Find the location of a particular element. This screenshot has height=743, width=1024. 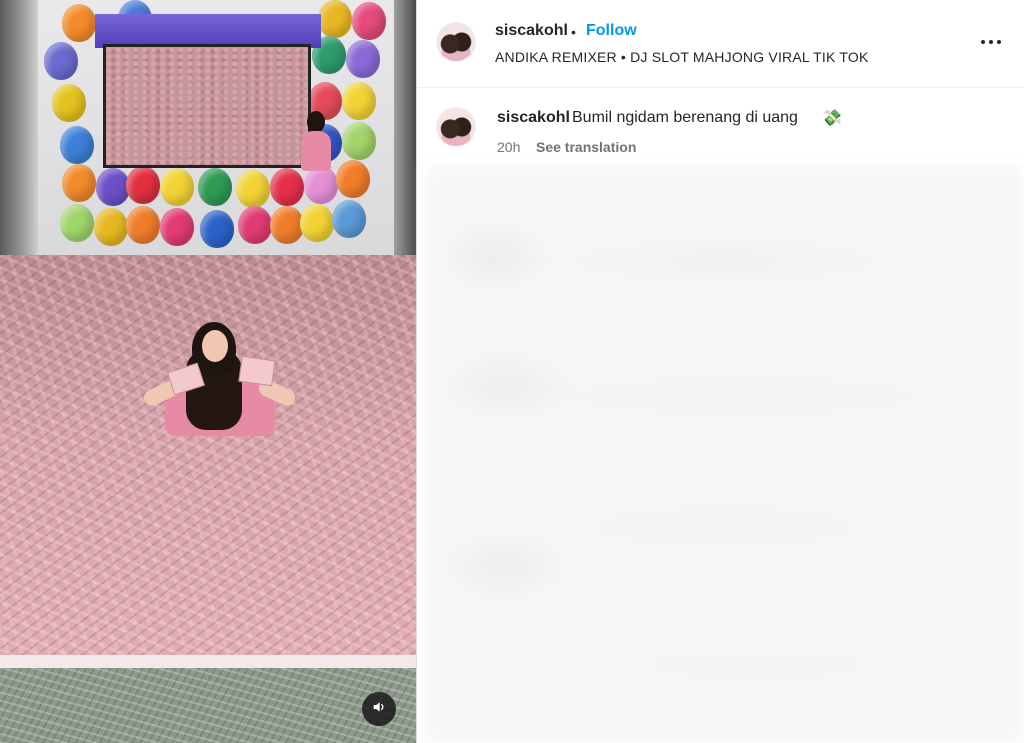

see-translation-button: See translation is located at coordinates (586, 147).